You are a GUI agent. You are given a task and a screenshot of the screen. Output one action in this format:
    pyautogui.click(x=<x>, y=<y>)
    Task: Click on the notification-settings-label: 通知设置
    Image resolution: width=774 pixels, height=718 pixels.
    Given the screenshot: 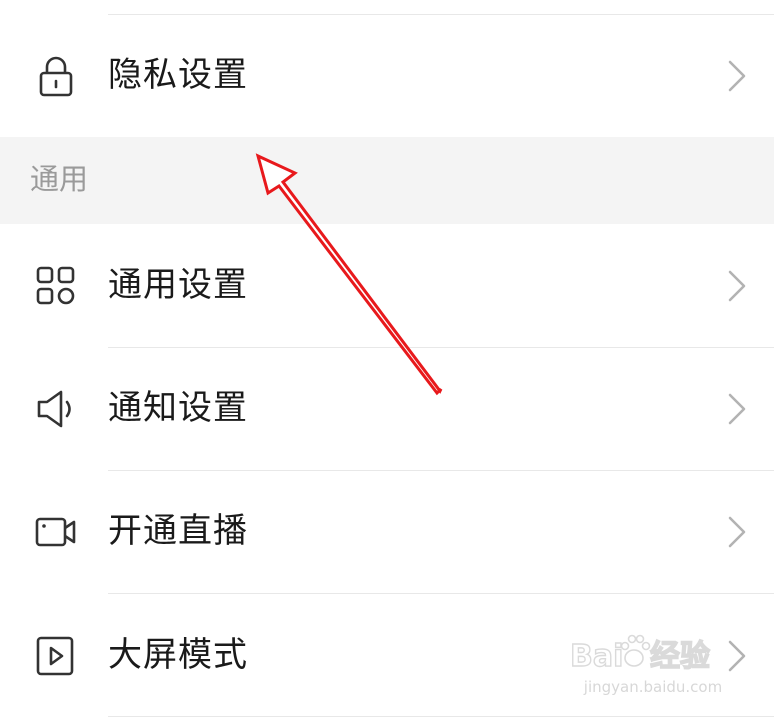 What is the action you would take?
    pyautogui.click(x=178, y=408)
    